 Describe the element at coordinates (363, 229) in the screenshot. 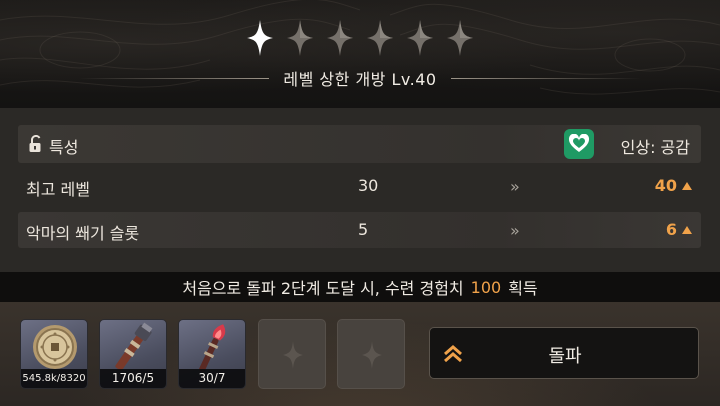

I see `stat-current: 5` at that location.